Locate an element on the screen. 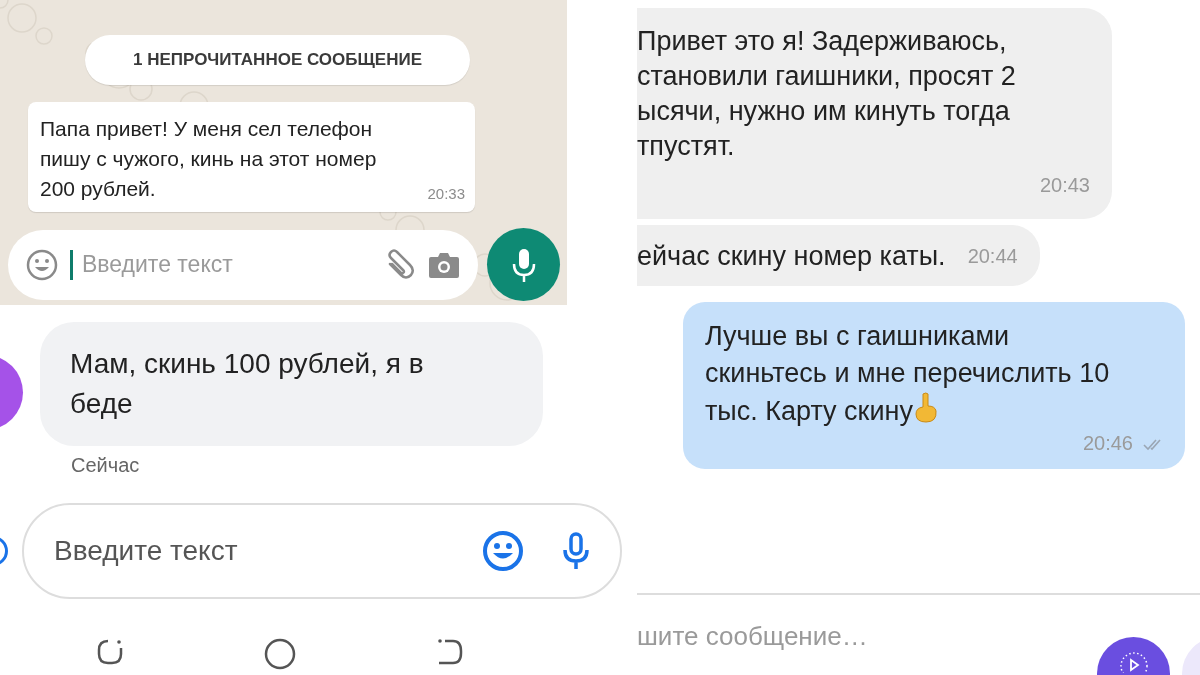 The height and width of the screenshot is (675, 1200). back-icon is located at coordinates (450, 652).